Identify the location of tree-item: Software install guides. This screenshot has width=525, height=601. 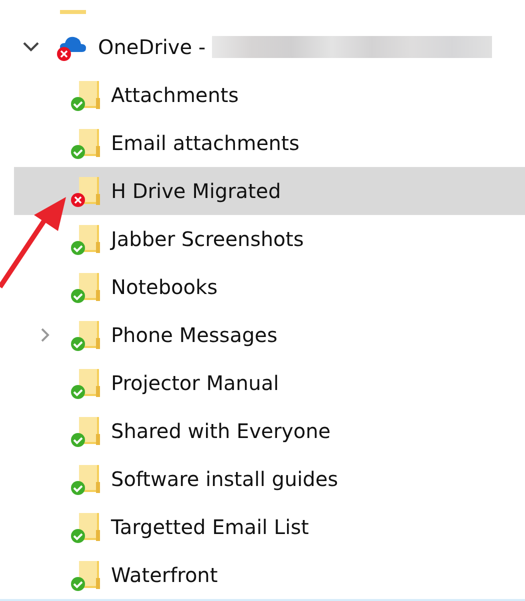
(269, 479).